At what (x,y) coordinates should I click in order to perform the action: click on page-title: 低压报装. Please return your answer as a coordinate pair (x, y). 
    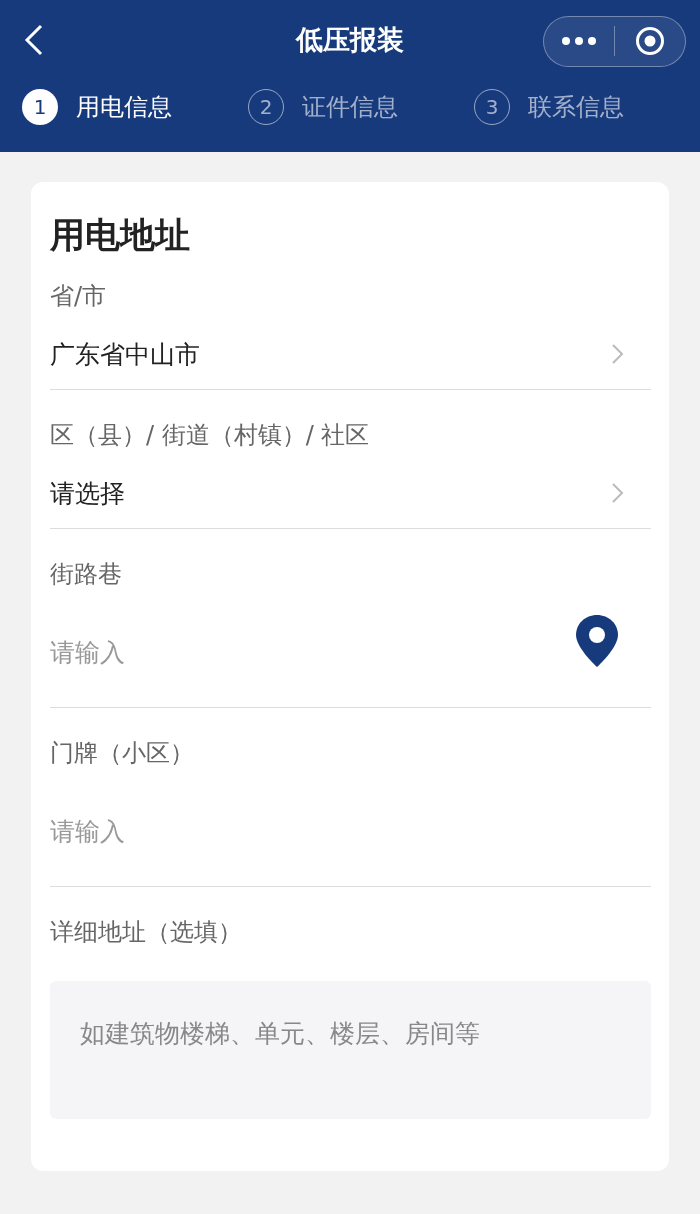
    Looking at the image, I should click on (349, 40).